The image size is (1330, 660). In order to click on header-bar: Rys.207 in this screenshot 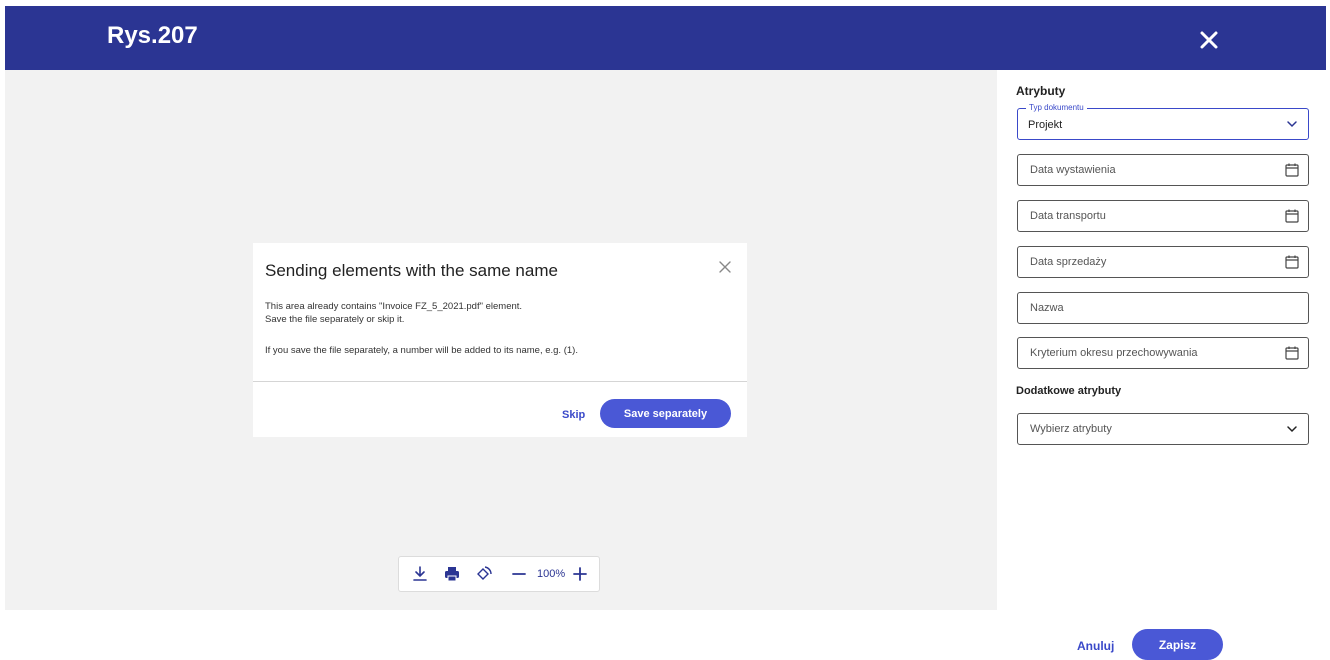, I will do `click(665, 38)`.